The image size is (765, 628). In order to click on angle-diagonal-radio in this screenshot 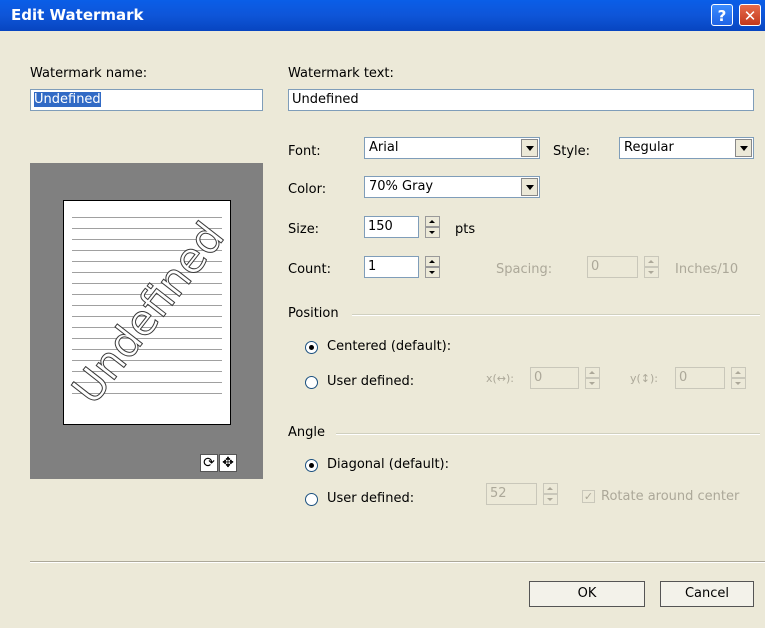, I will do `click(311, 465)`.